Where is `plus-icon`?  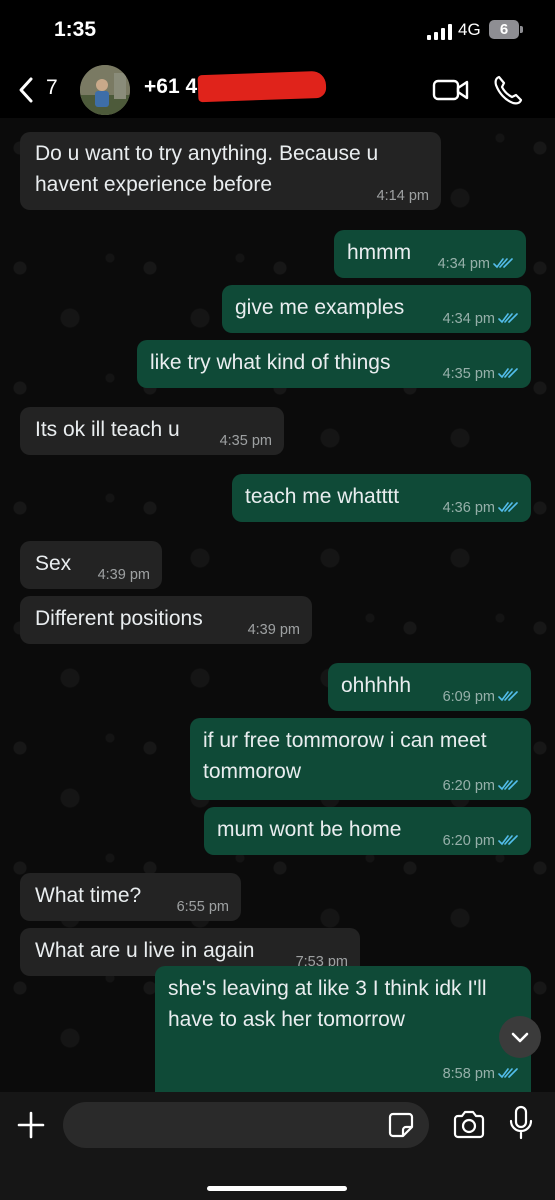 plus-icon is located at coordinates (31, 1125).